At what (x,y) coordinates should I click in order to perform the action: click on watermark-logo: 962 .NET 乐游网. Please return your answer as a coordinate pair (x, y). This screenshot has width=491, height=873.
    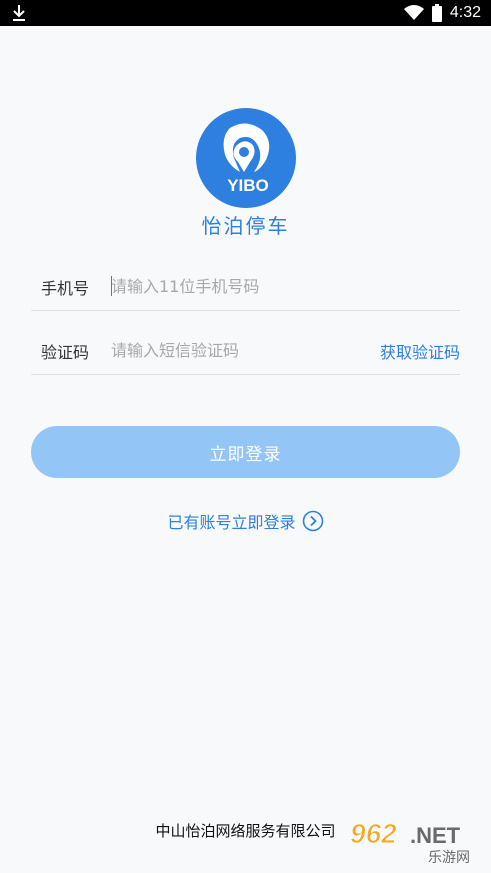
    Looking at the image, I should click on (410, 842).